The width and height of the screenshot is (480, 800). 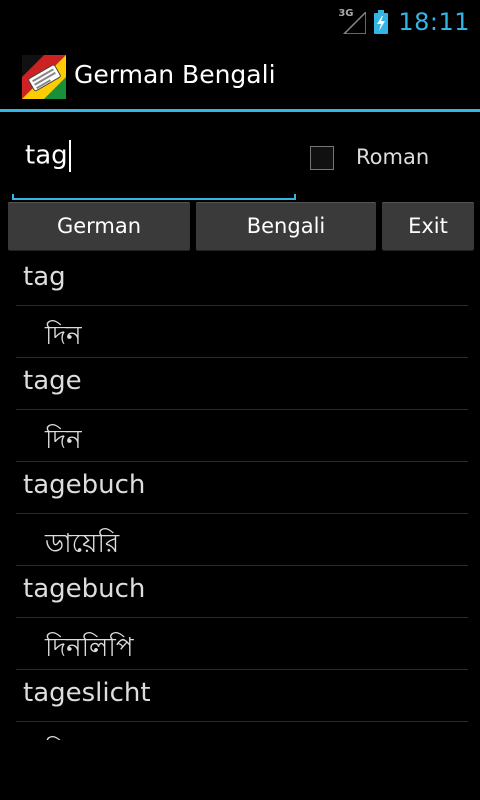 What do you see at coordinates (434, 22) in the screenshot?
I see `clock: 18:11` at bounding box center [434, 22].